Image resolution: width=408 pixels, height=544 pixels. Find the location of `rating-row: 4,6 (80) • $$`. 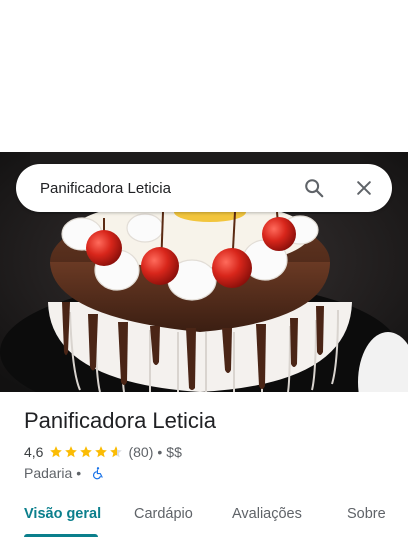

rating-row: 4,6 (80) • $$ is located at coordinates (103, 452).